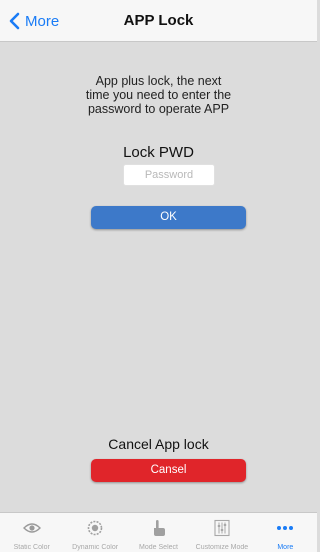  Describe the element at coordinates (158, 109) in the screenshot. I see `lock-description-line: password to operate APP` at that location.